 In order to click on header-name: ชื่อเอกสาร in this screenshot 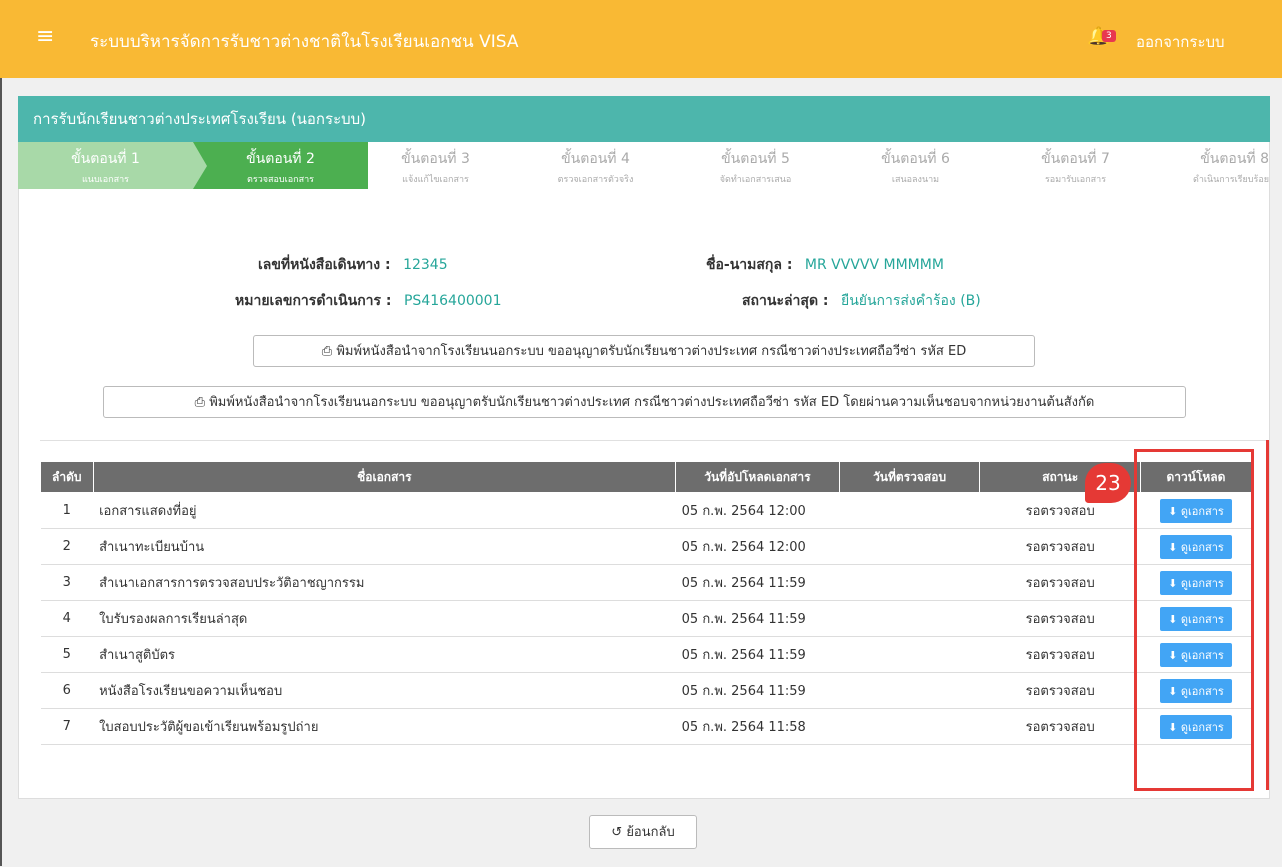, I will do `click(384, 477)`.